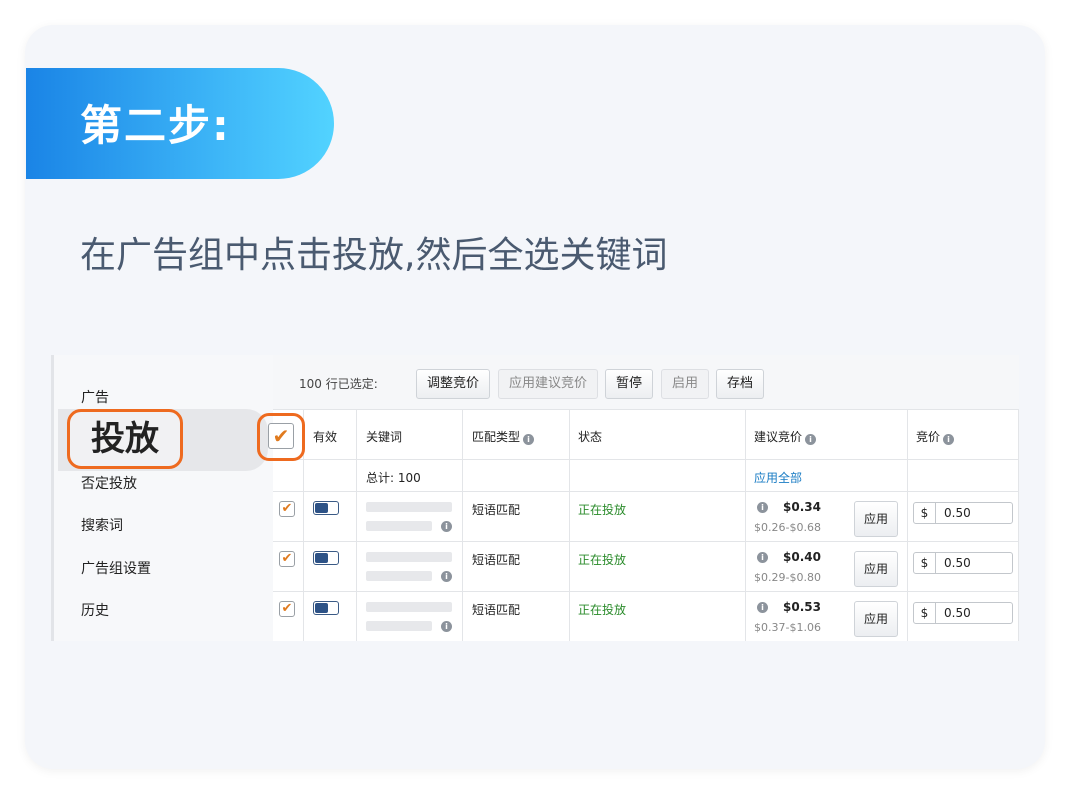 This screenshot has width=1080, height=804. What do you see at coordinates (590, 436) in the screenshot?
I see `header-status: 状态` at bounding box center [590, 436].